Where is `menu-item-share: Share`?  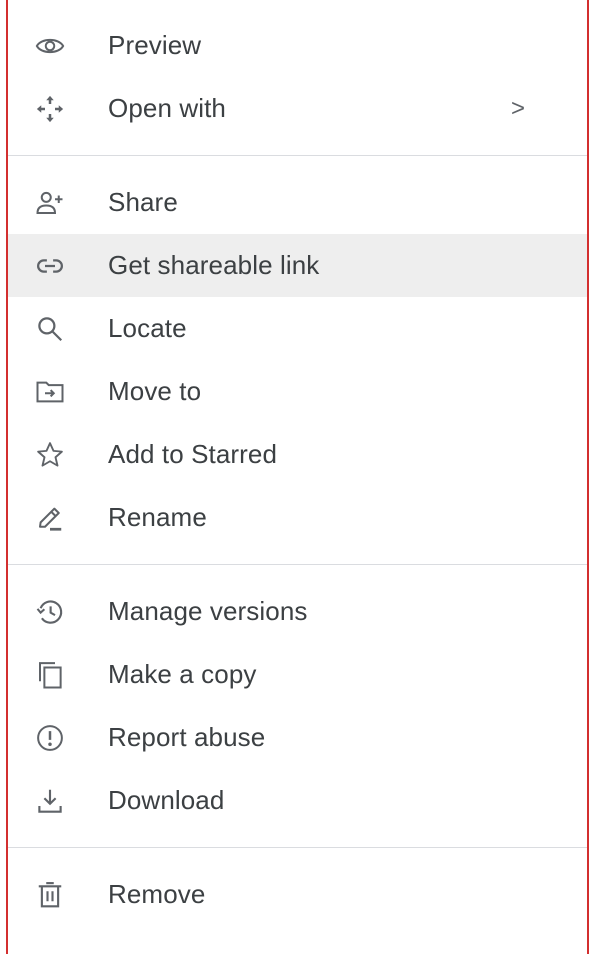
menu-item-share: Share is located at coordinates (297, 202).